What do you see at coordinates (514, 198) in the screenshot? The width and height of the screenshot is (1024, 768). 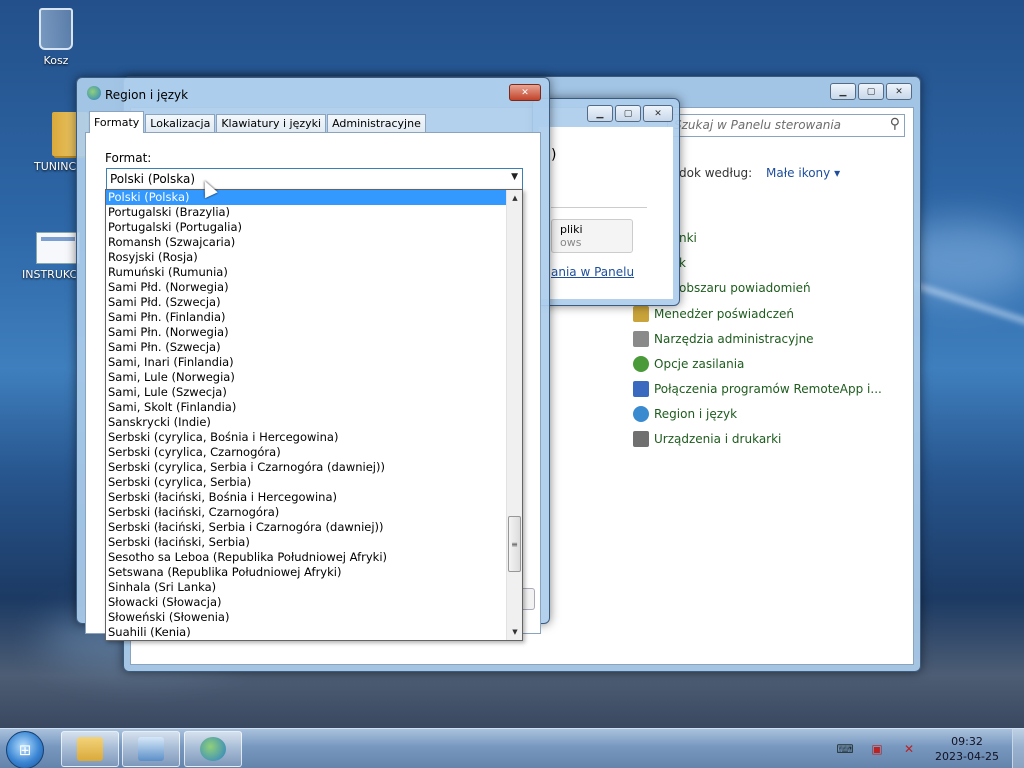 I see `scroll-up-arrow-icon: ▲` at bounding box center [514, 198].